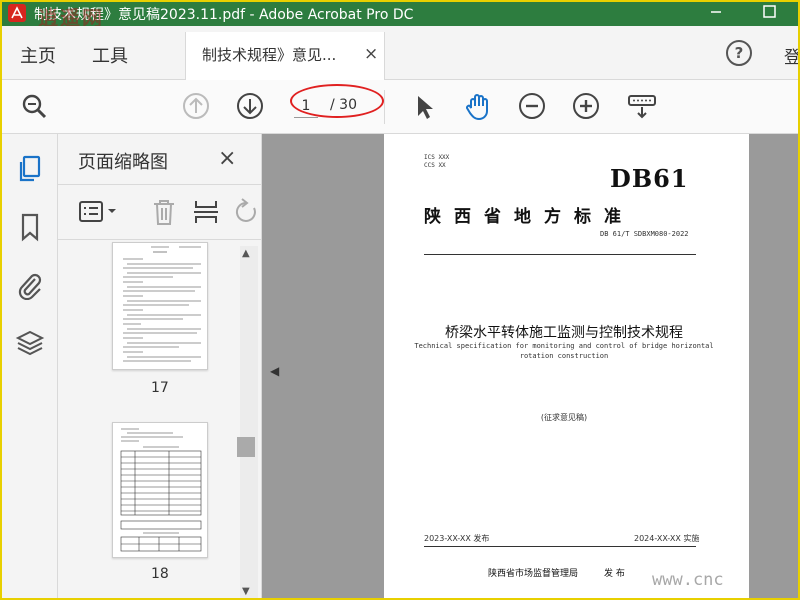  Describe the element at coordinates (435, 165) in the screenshot. I see `ccs-code: CCS XX` at that location.